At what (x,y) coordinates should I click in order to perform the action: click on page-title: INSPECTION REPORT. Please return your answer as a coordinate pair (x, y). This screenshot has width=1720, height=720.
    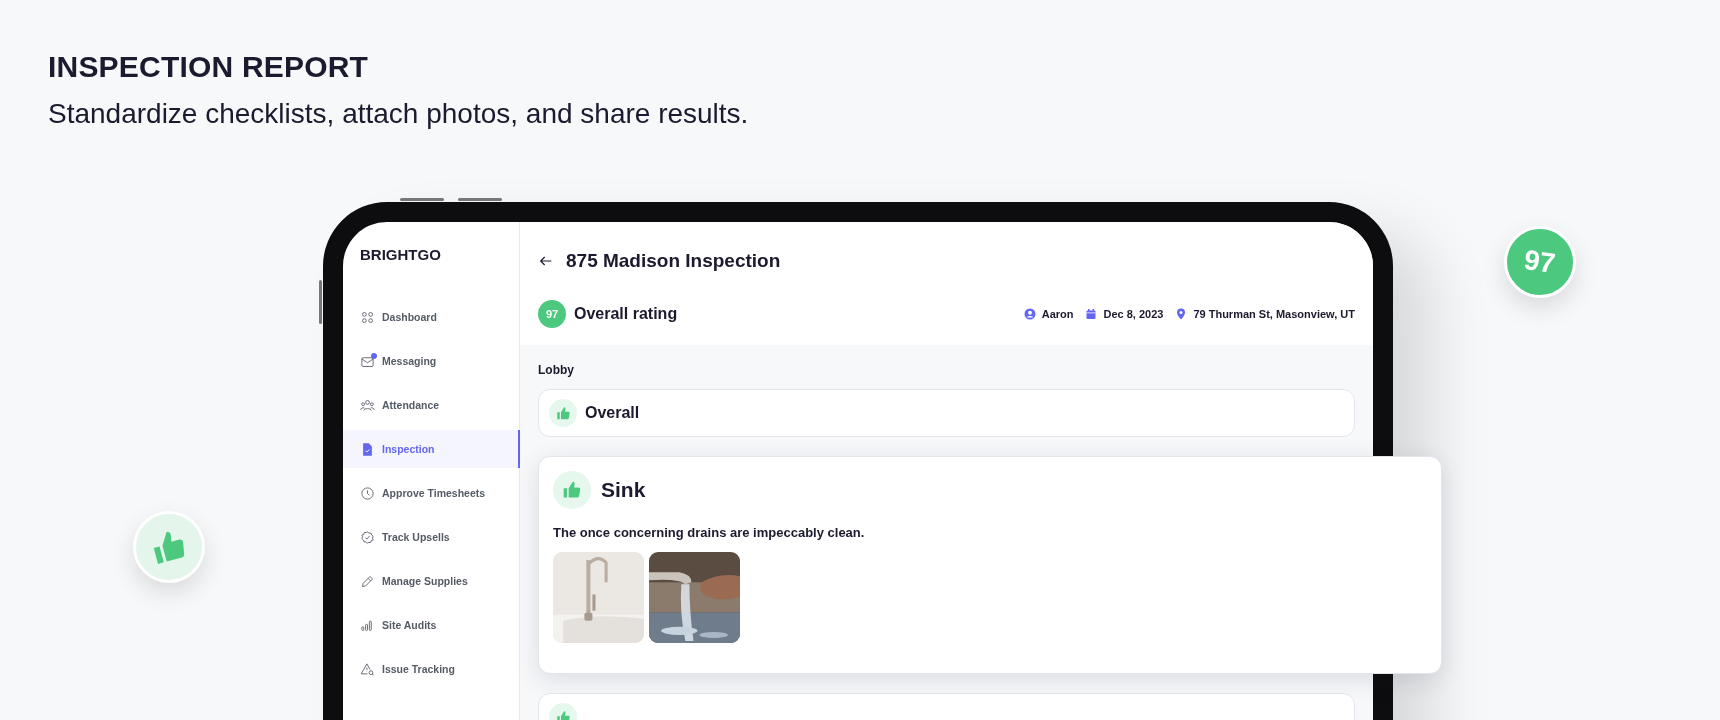
    Looking at the image, I should click on (209, 67).